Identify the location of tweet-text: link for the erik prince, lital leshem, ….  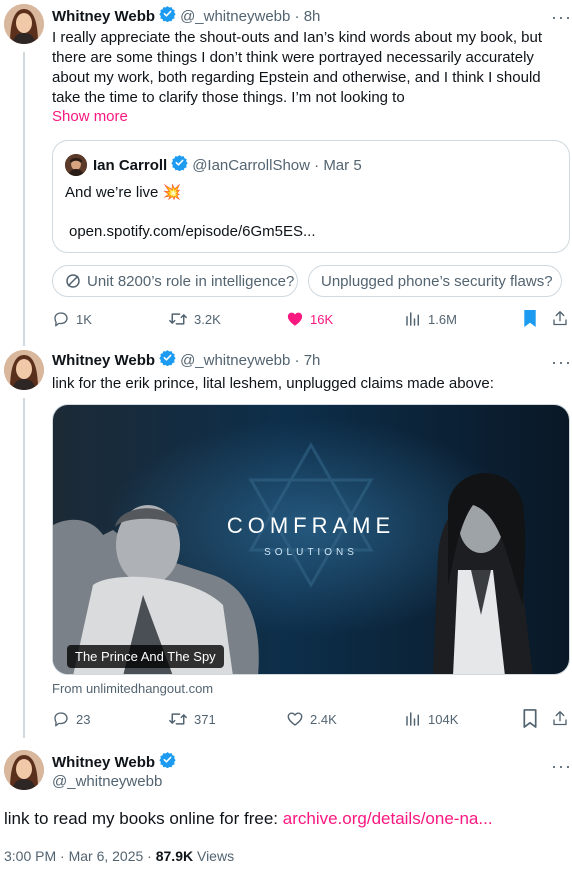
(273, 383).